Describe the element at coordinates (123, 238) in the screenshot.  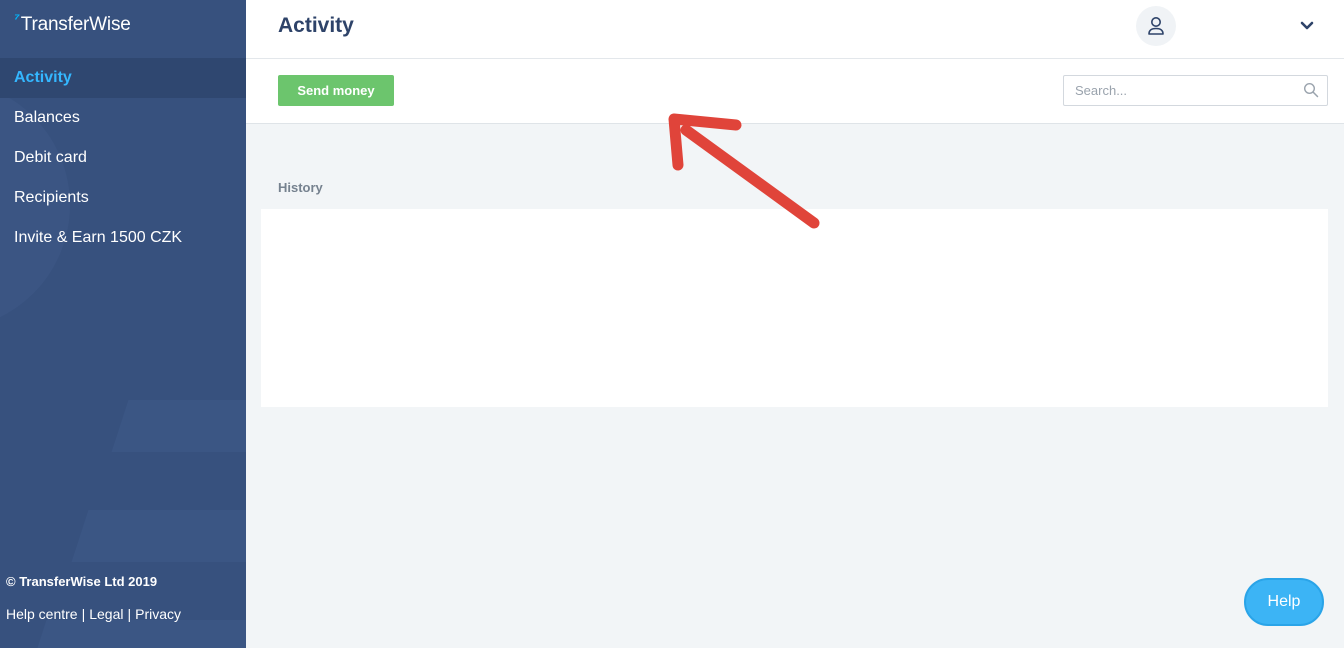
I see `sidebar-item-invite-earn: Invite & Earn 1500 CZK` at that location.